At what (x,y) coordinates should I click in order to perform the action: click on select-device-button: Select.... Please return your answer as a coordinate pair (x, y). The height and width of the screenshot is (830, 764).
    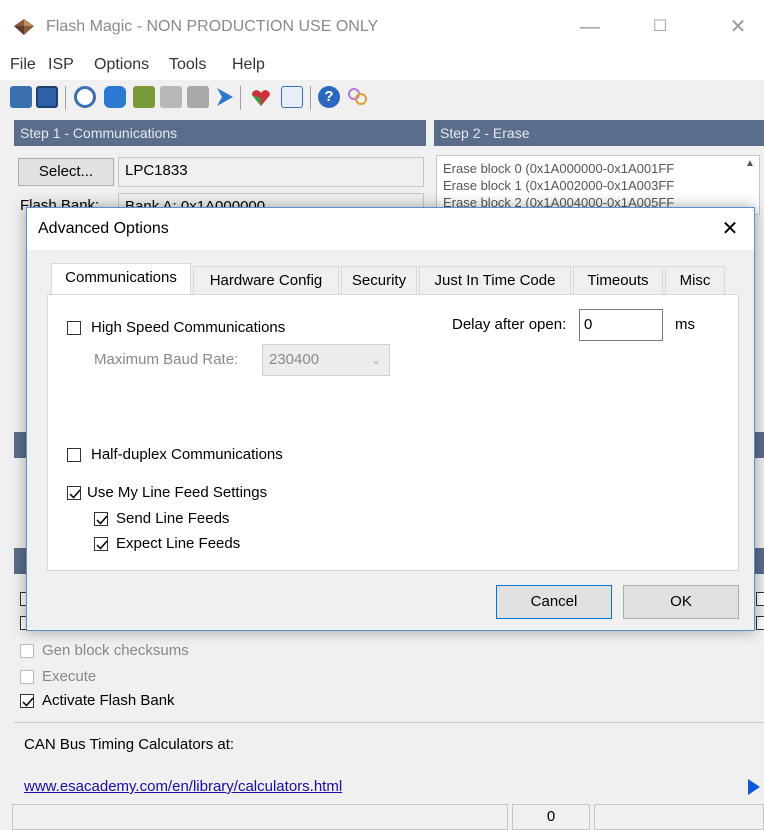
    Looking at the image, I should click on (66, 172).